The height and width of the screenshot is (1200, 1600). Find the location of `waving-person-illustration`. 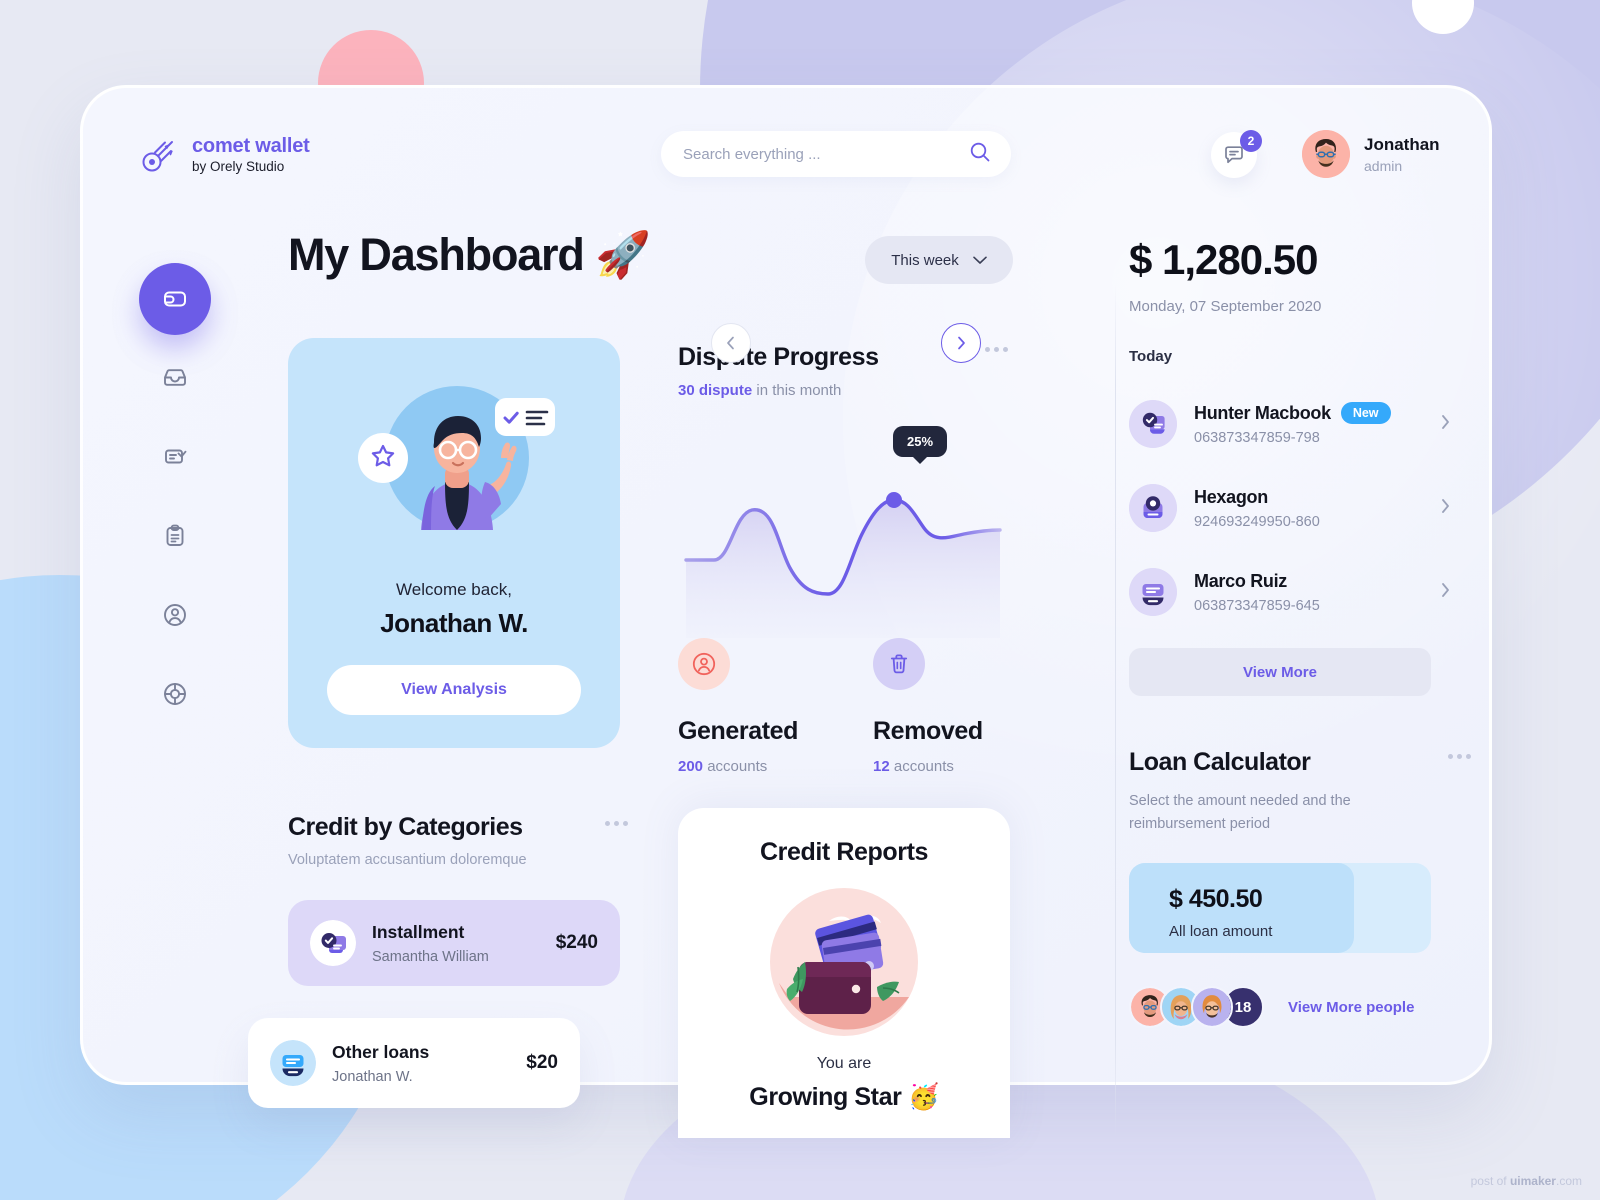

waving-person-illustration is located at coordinates (454, 465).